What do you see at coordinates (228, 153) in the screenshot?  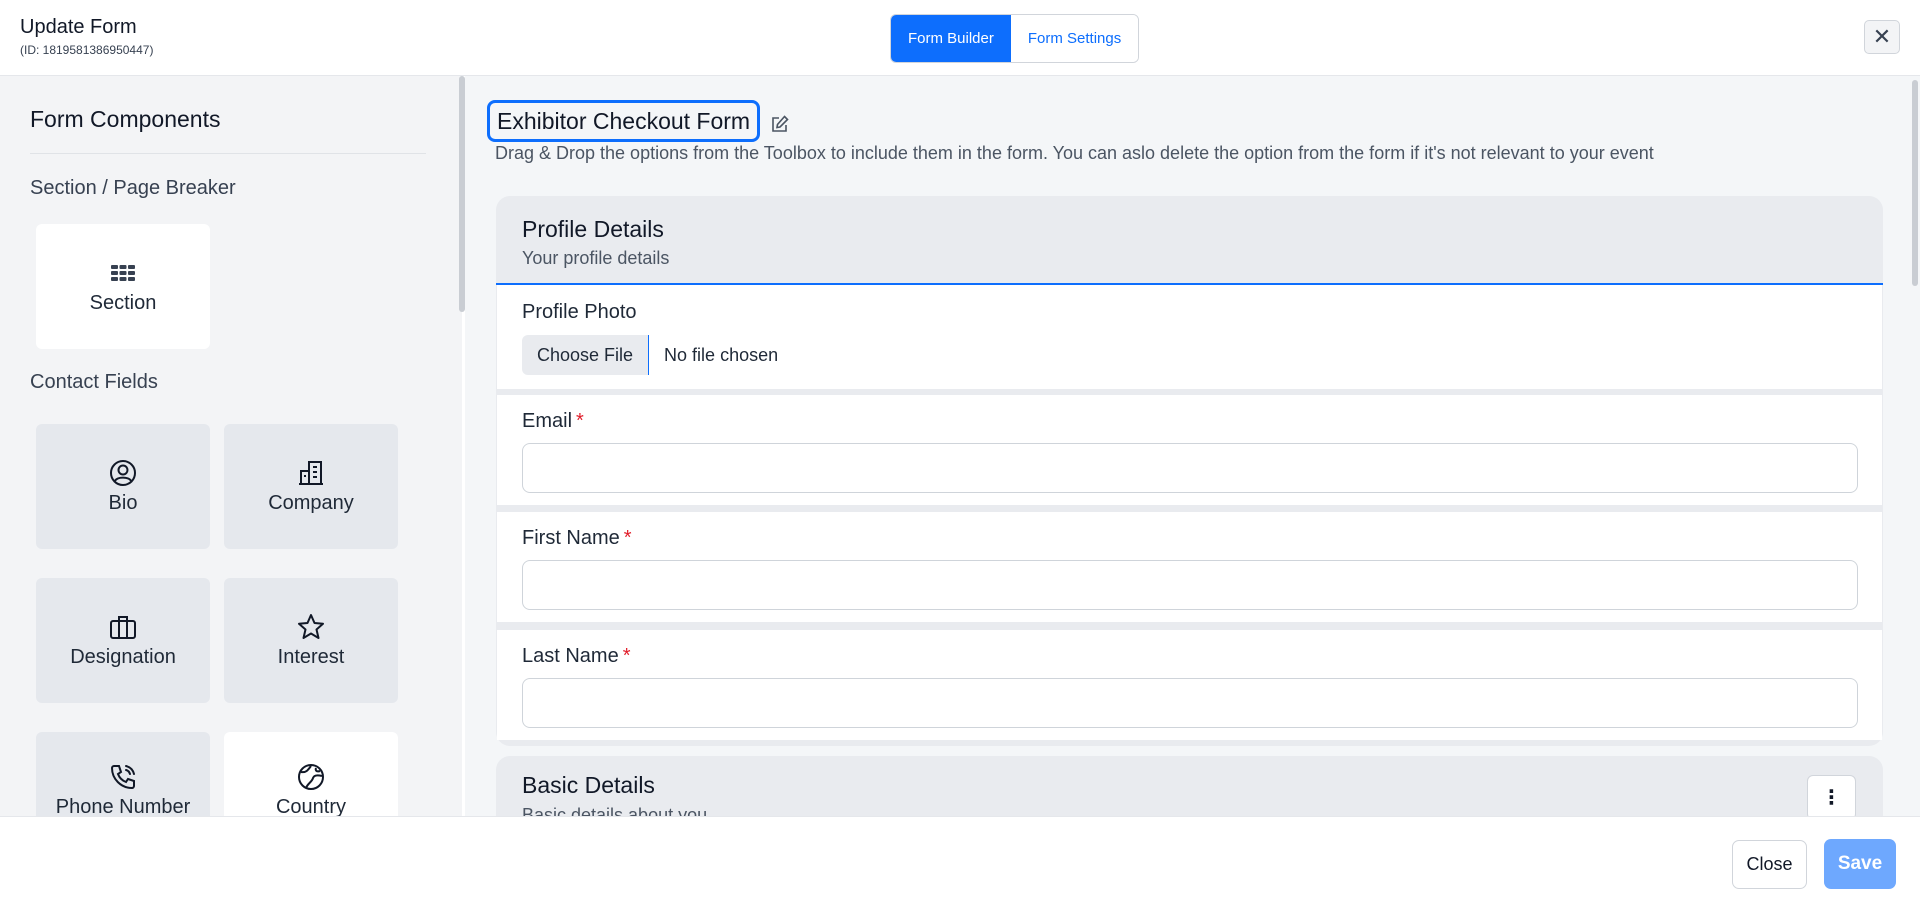 I see `sidebar-divider` at bounding box center [228, 153].